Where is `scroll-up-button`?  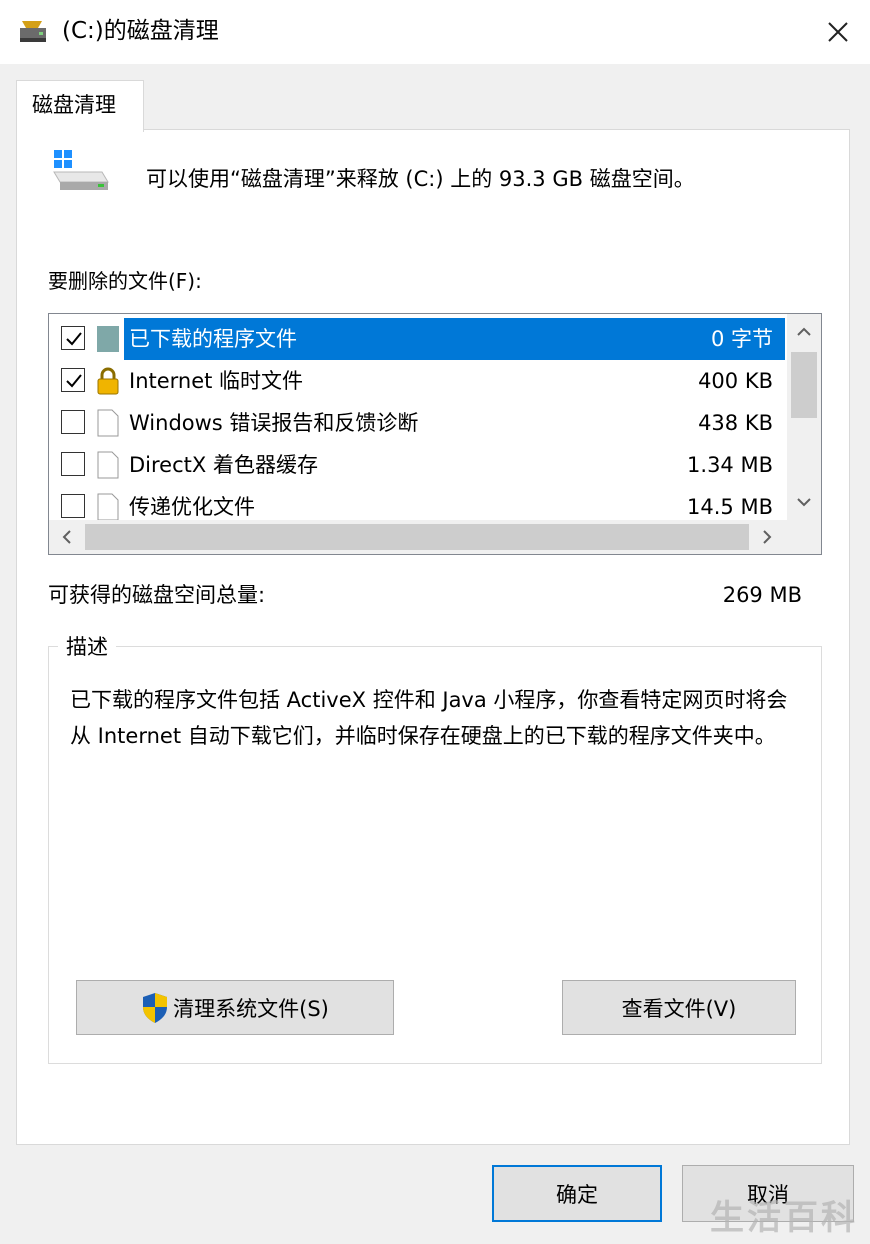
scroll-up-button is located at coordinates (804, 332).